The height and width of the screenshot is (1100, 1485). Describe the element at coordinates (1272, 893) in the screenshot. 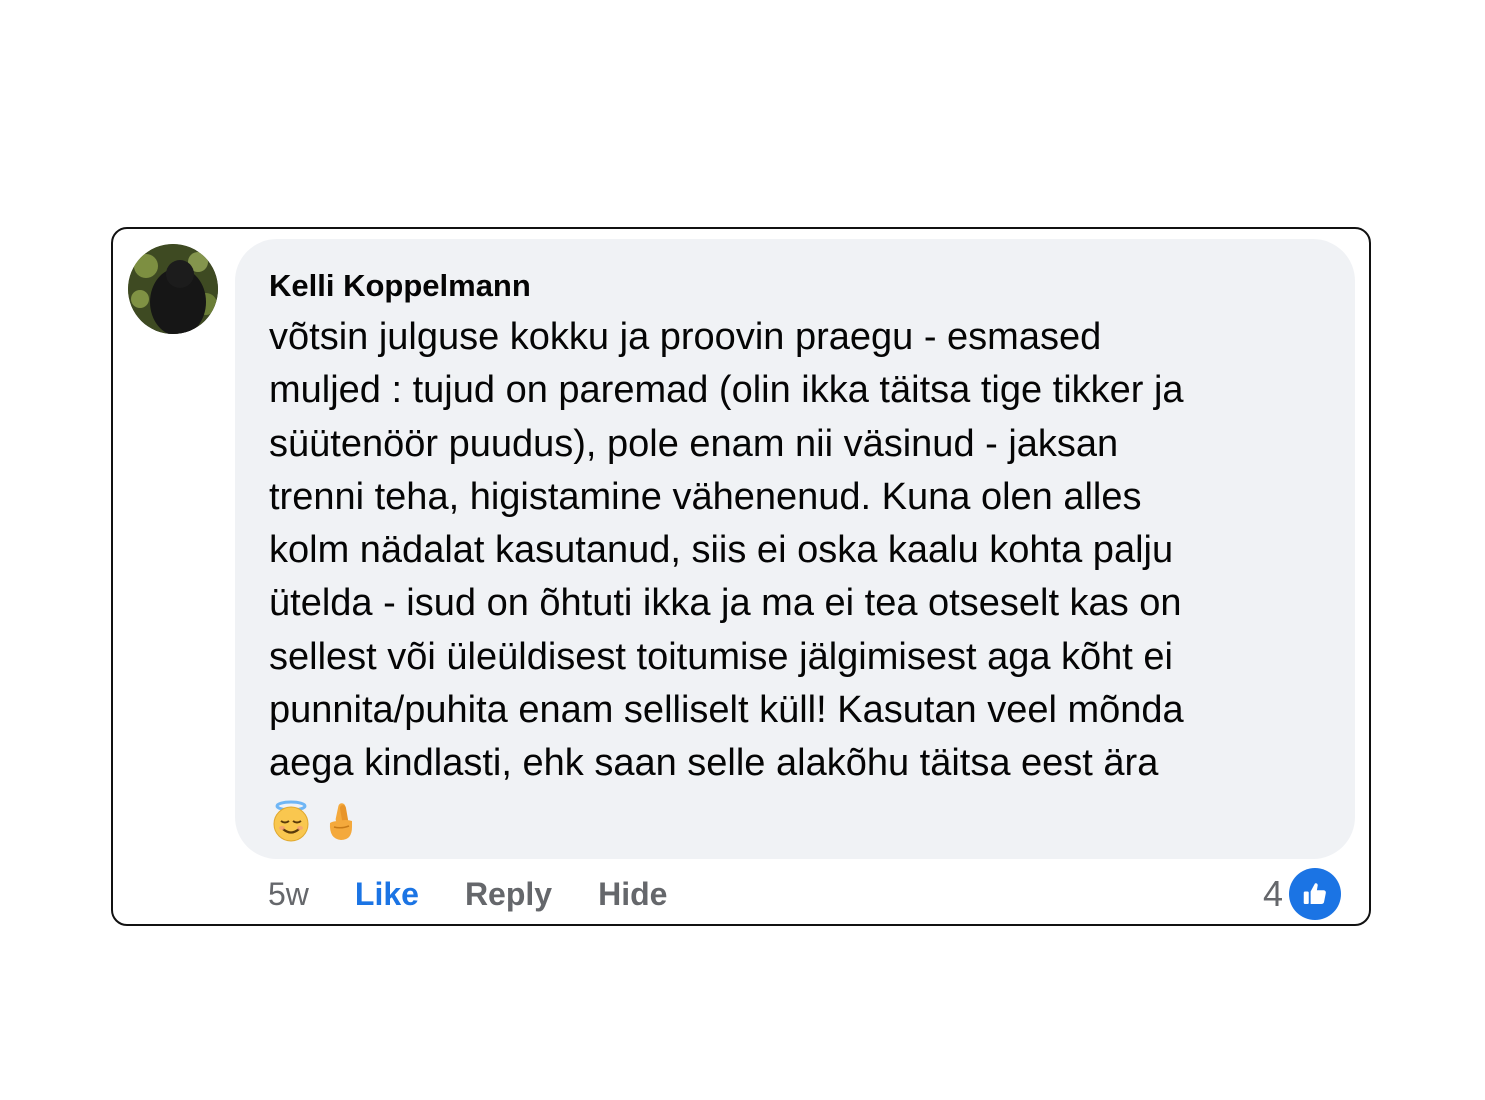

I see `reaction-count: 4` at that location.